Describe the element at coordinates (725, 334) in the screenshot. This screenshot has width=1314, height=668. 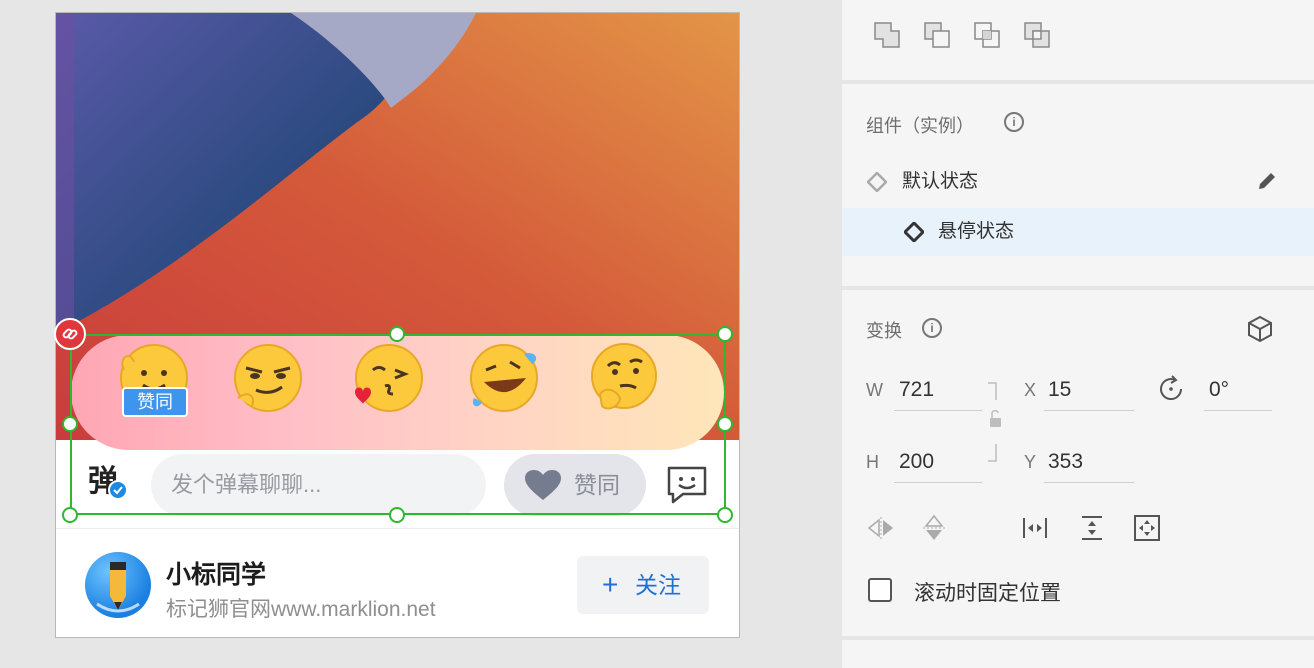
I see `resize-handle-top-right` at that location.